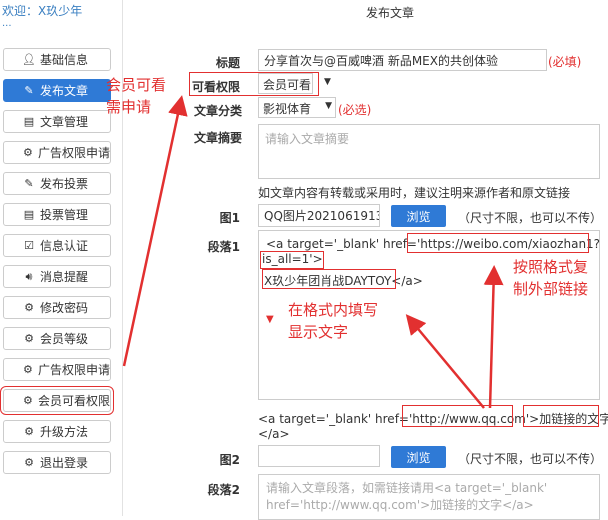 The image size is (608, 520). What do you see at coordinates (445, 361) in the screenshot?
I see `arrow-to-link-text` at bounding box center [445, 361].